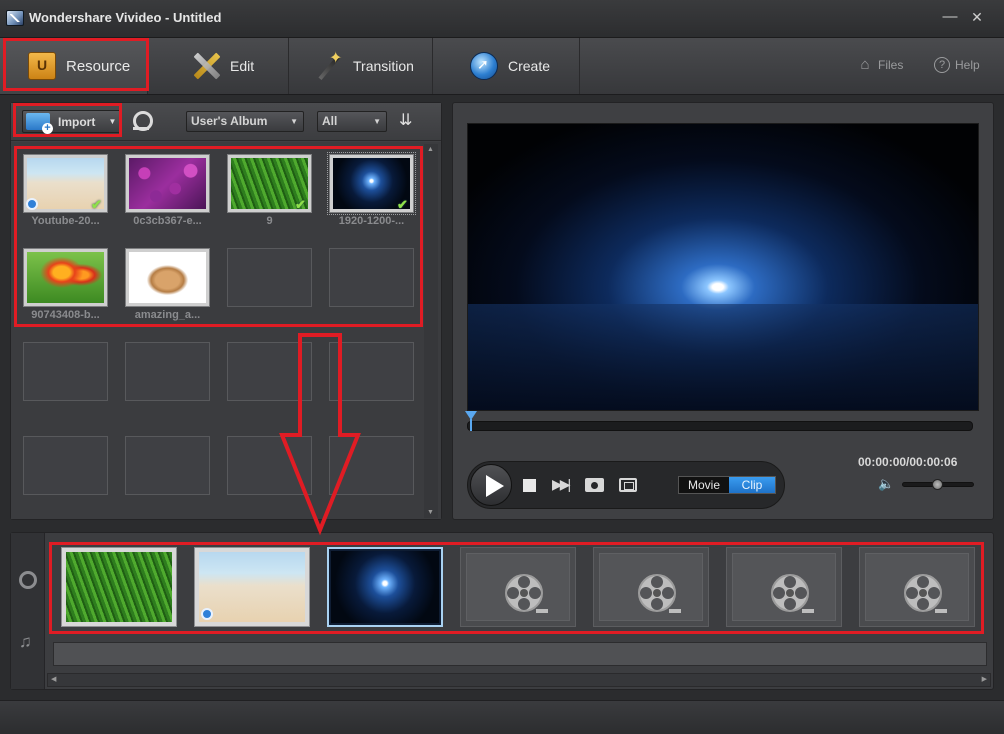 The image size is (1004, 734). What do you see at coordinates (891, 65) in the screenshot?
I see `files-label: Files` at bounding box center [891, 65].